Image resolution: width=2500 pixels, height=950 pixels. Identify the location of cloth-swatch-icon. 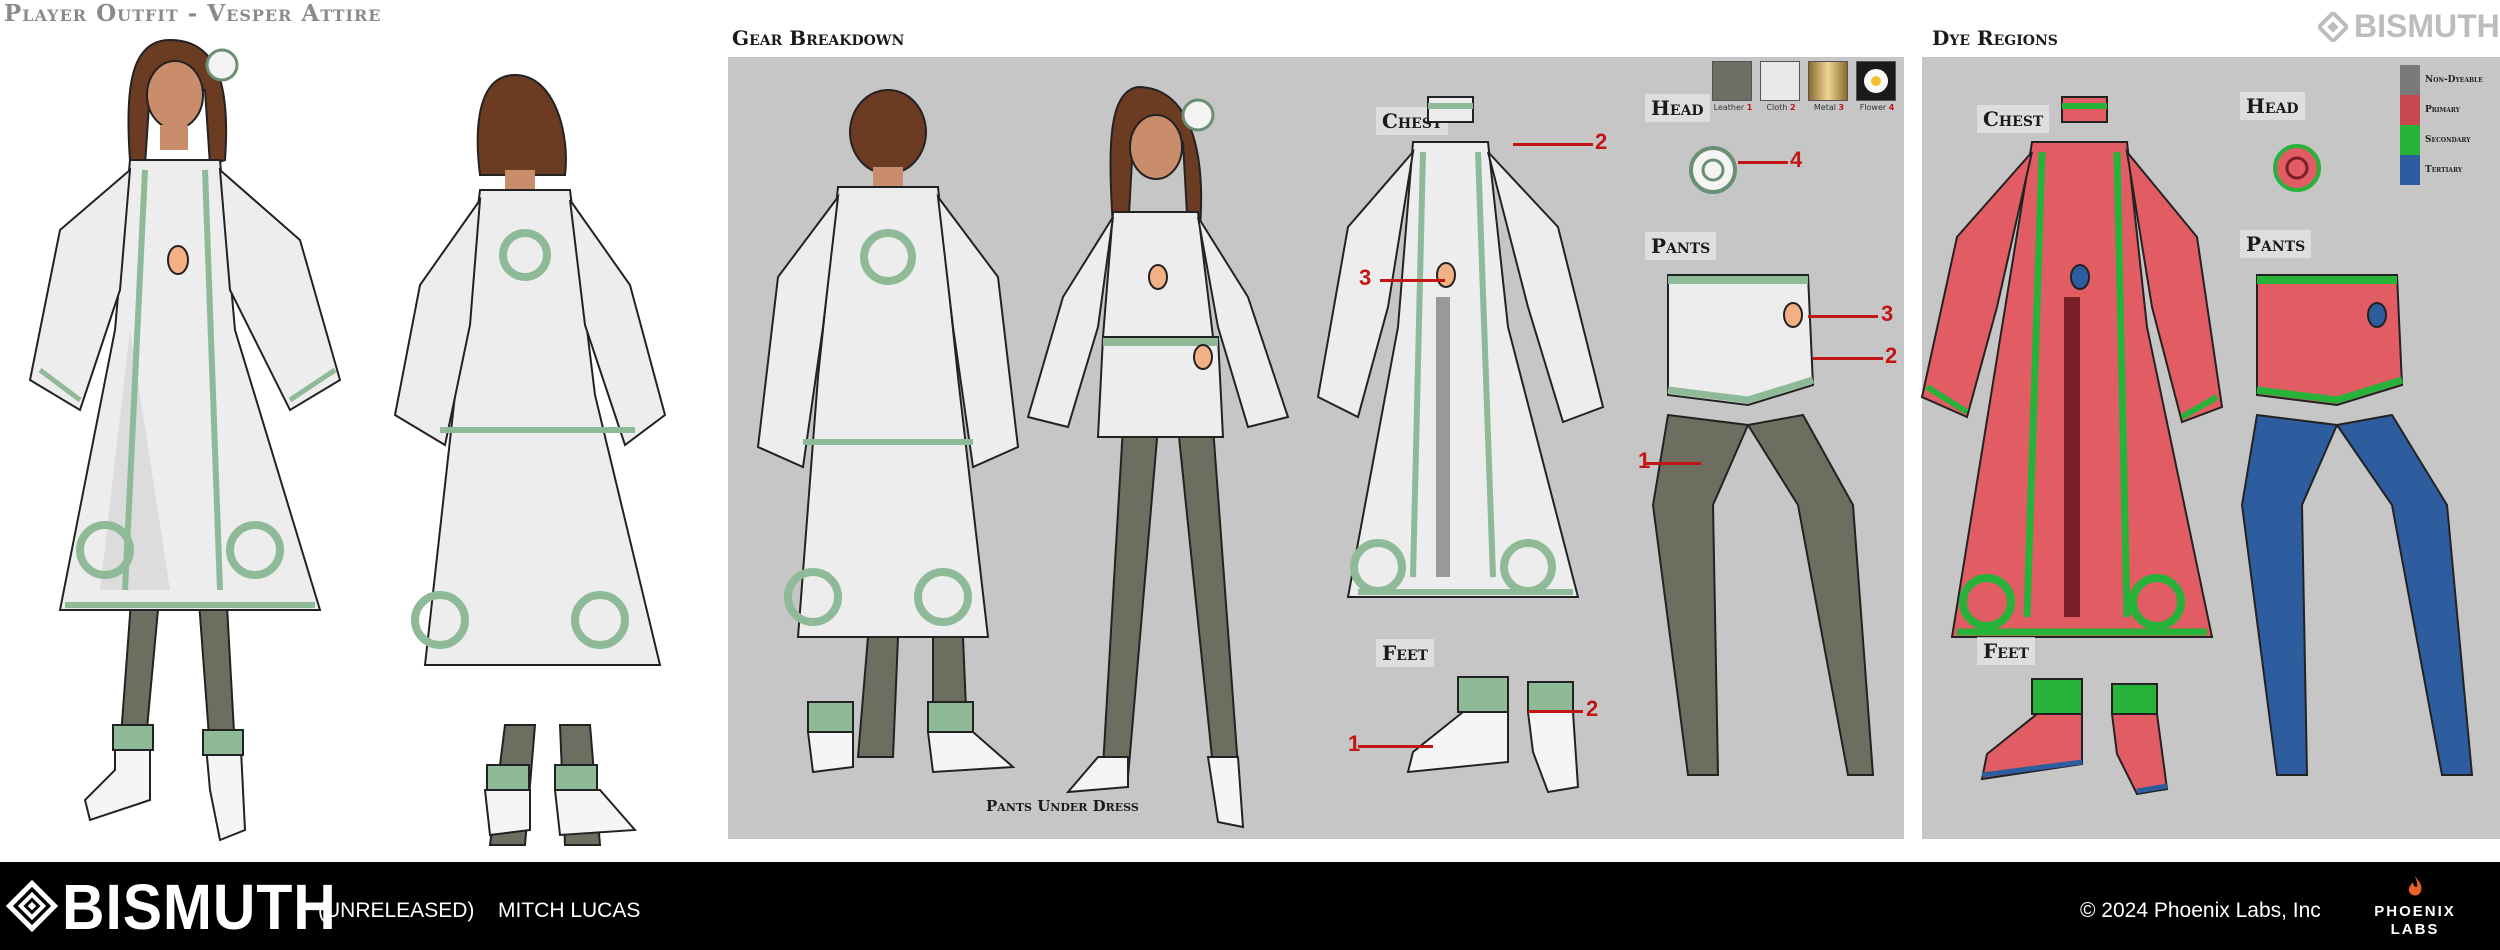
(1780, 81).